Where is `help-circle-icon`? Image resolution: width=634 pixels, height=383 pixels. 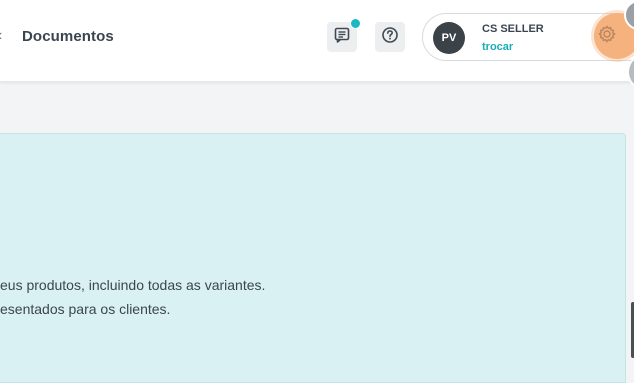
help-circle-icon is located at coordinates (390, 37).